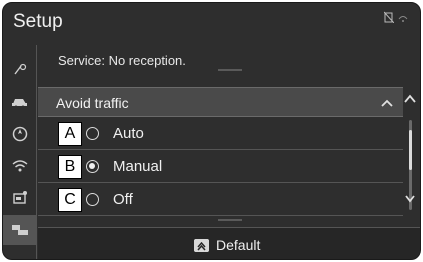 This screenshot has height=262, width=423. I want to click on sidebar-item-traffic, so click(20, 230).